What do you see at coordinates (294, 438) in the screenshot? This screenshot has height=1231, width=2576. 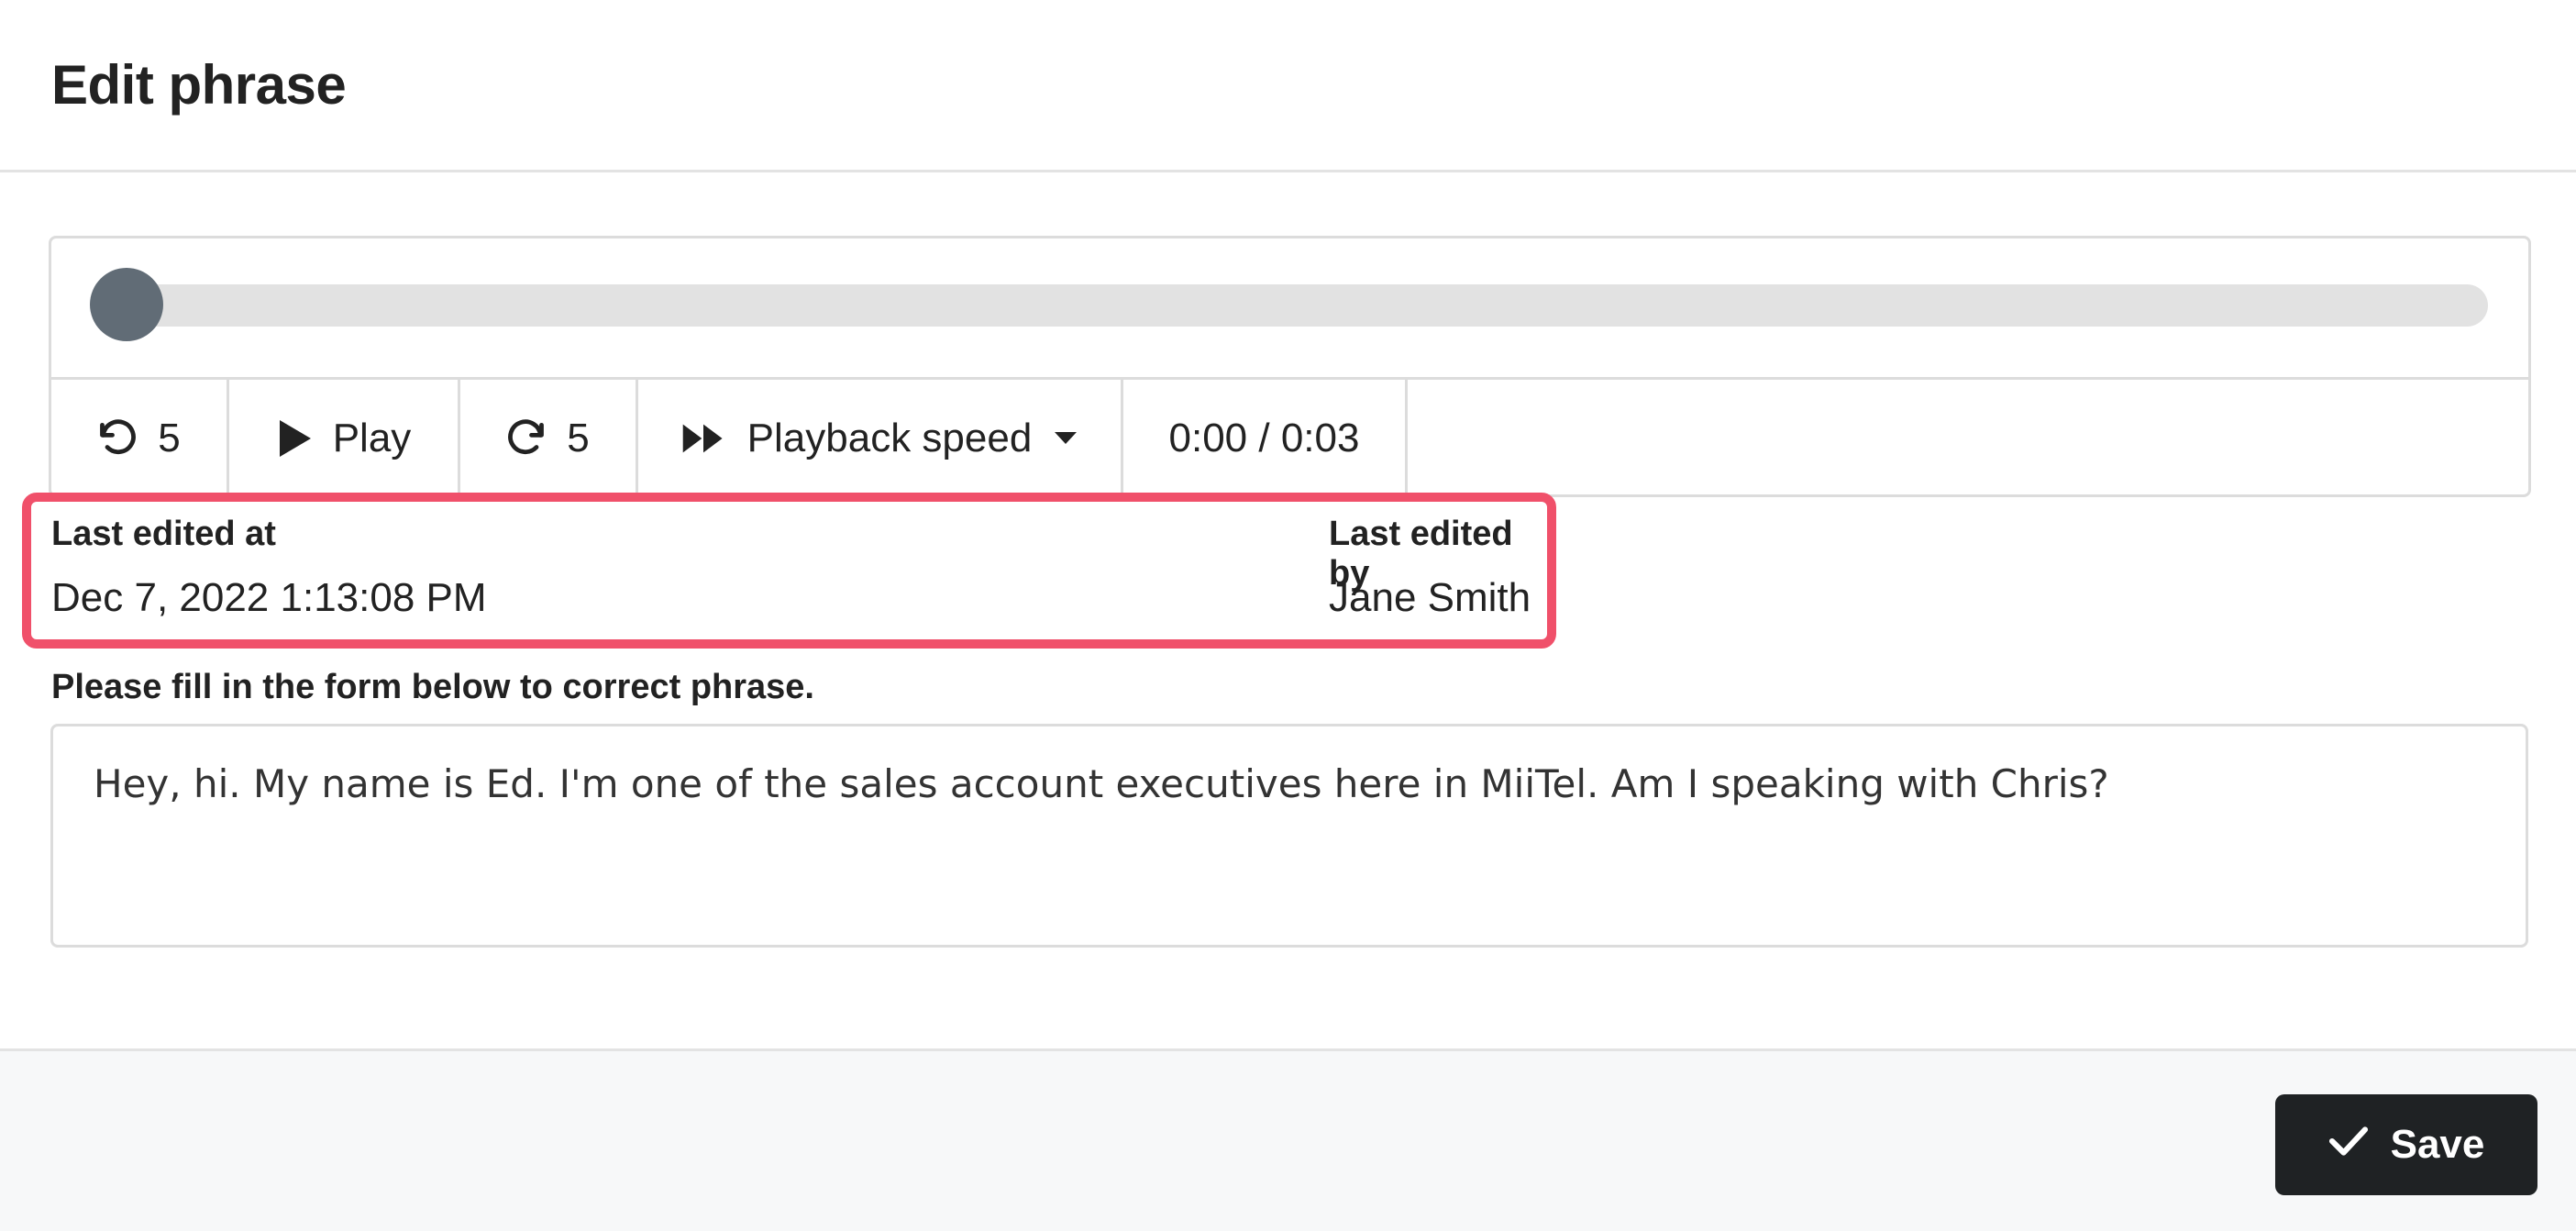 I see `play-icon` at bounding box center [294, 438].